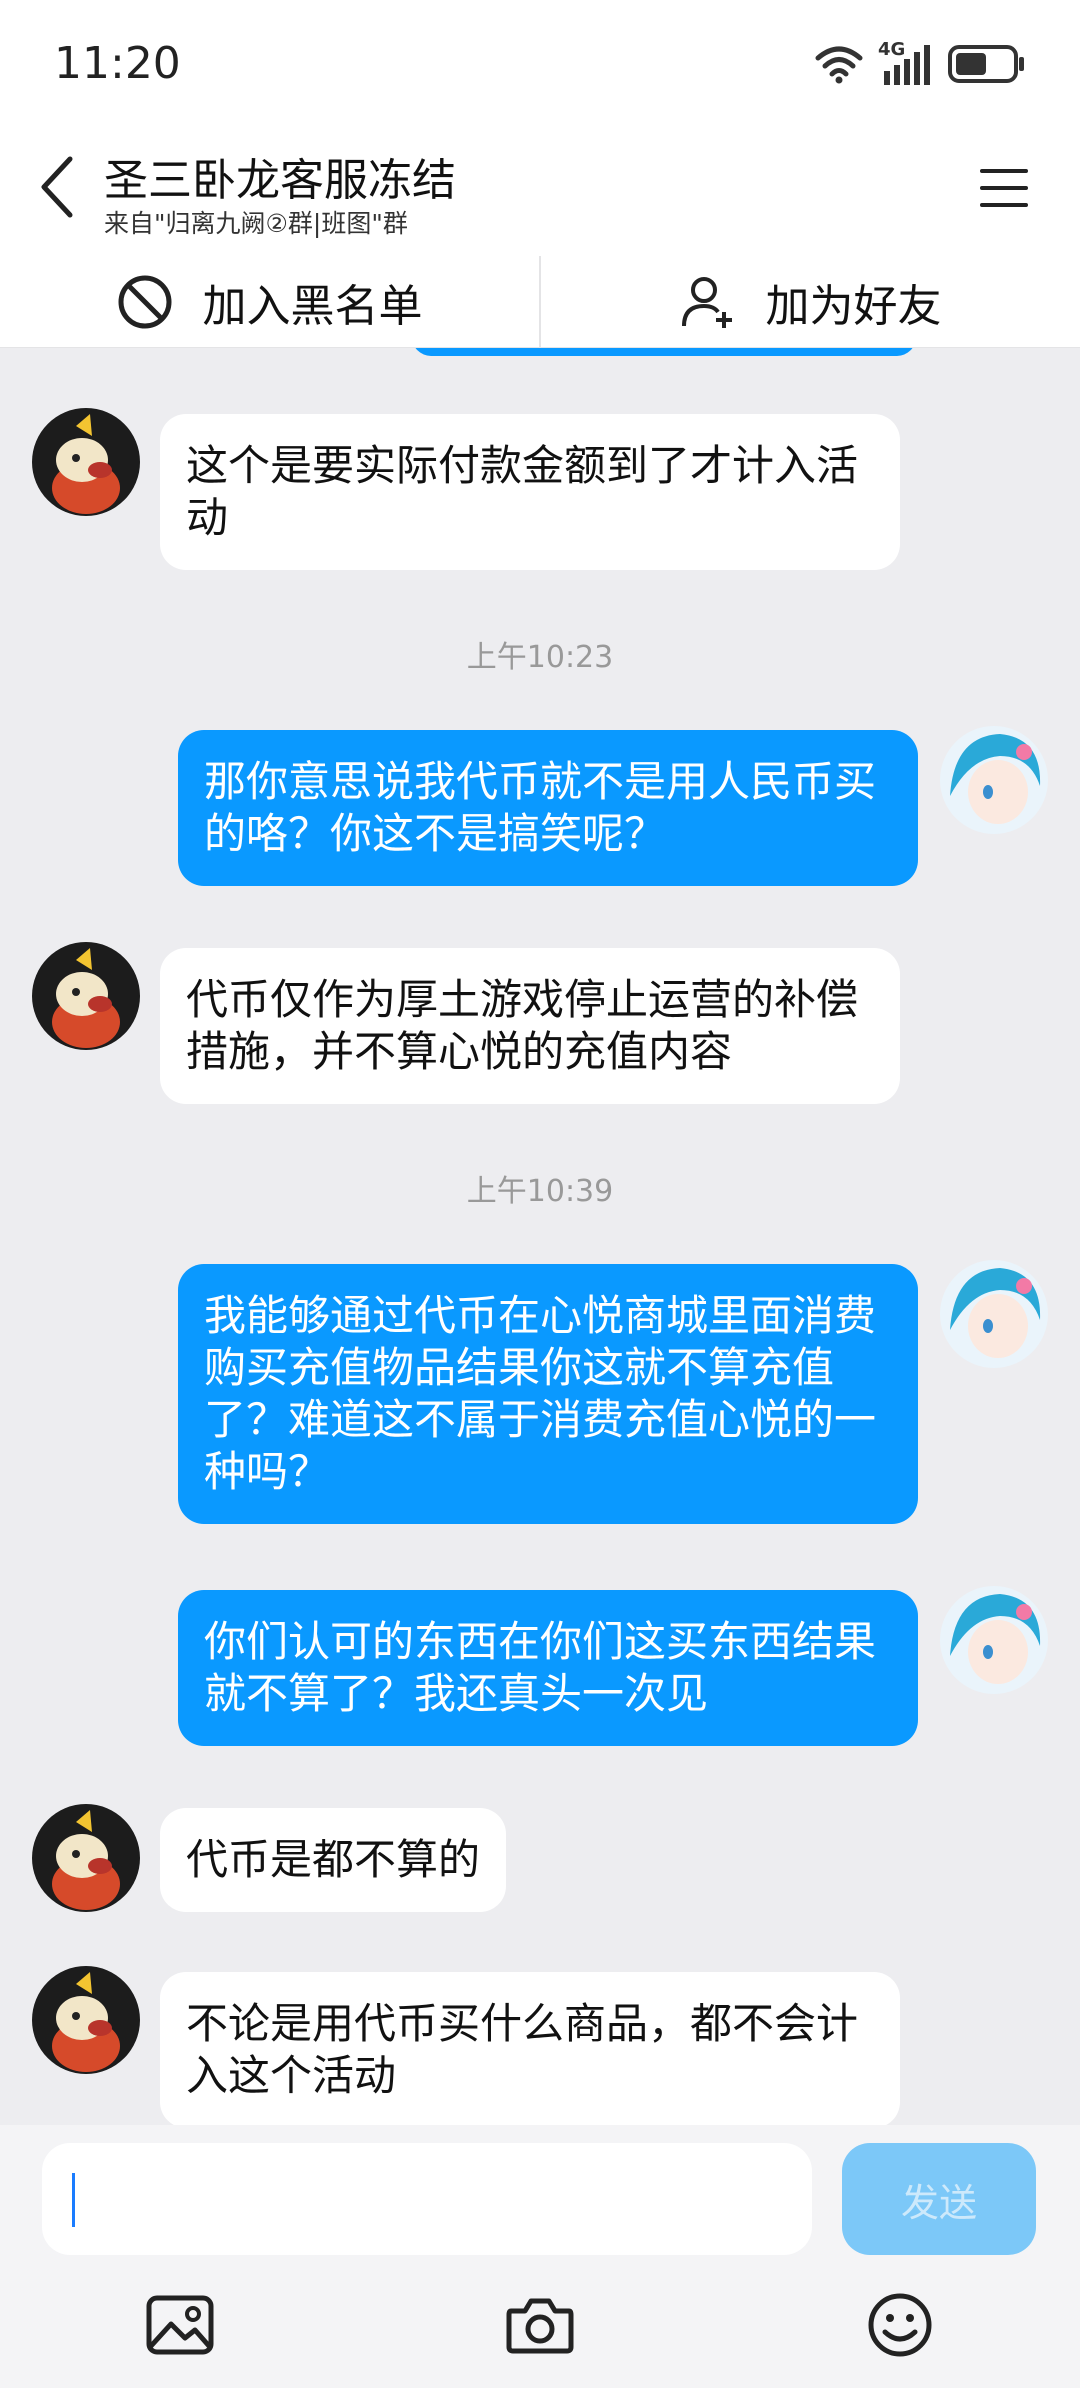 The image size is (1080, 2388). Describe the element at coordinates (987, 66) in the screenshot. I see `battery-icon` at that location.